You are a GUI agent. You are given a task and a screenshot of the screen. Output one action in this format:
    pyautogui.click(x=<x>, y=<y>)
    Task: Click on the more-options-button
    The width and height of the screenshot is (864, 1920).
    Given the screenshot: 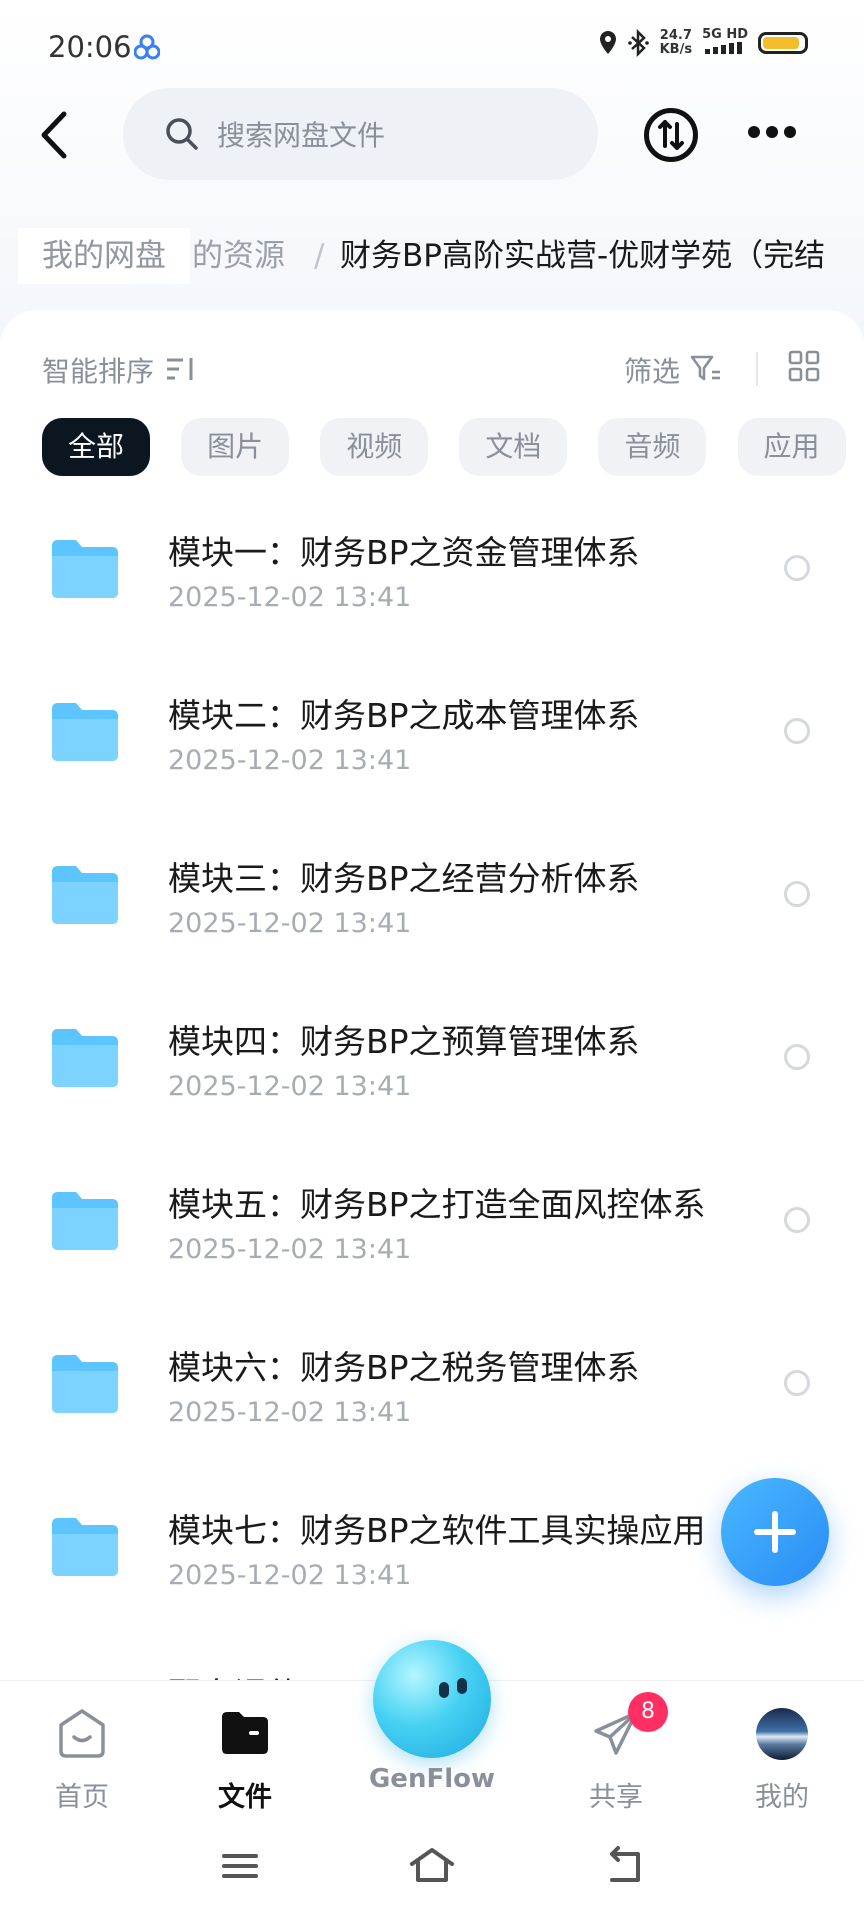 What is the action you would take?
    pyautogui.click(x=772, y=134)
    